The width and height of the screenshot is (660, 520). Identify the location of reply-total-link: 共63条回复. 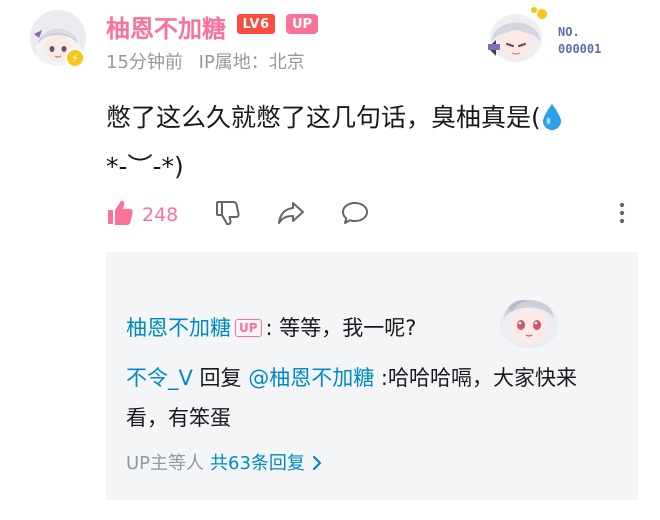
(257, 463).